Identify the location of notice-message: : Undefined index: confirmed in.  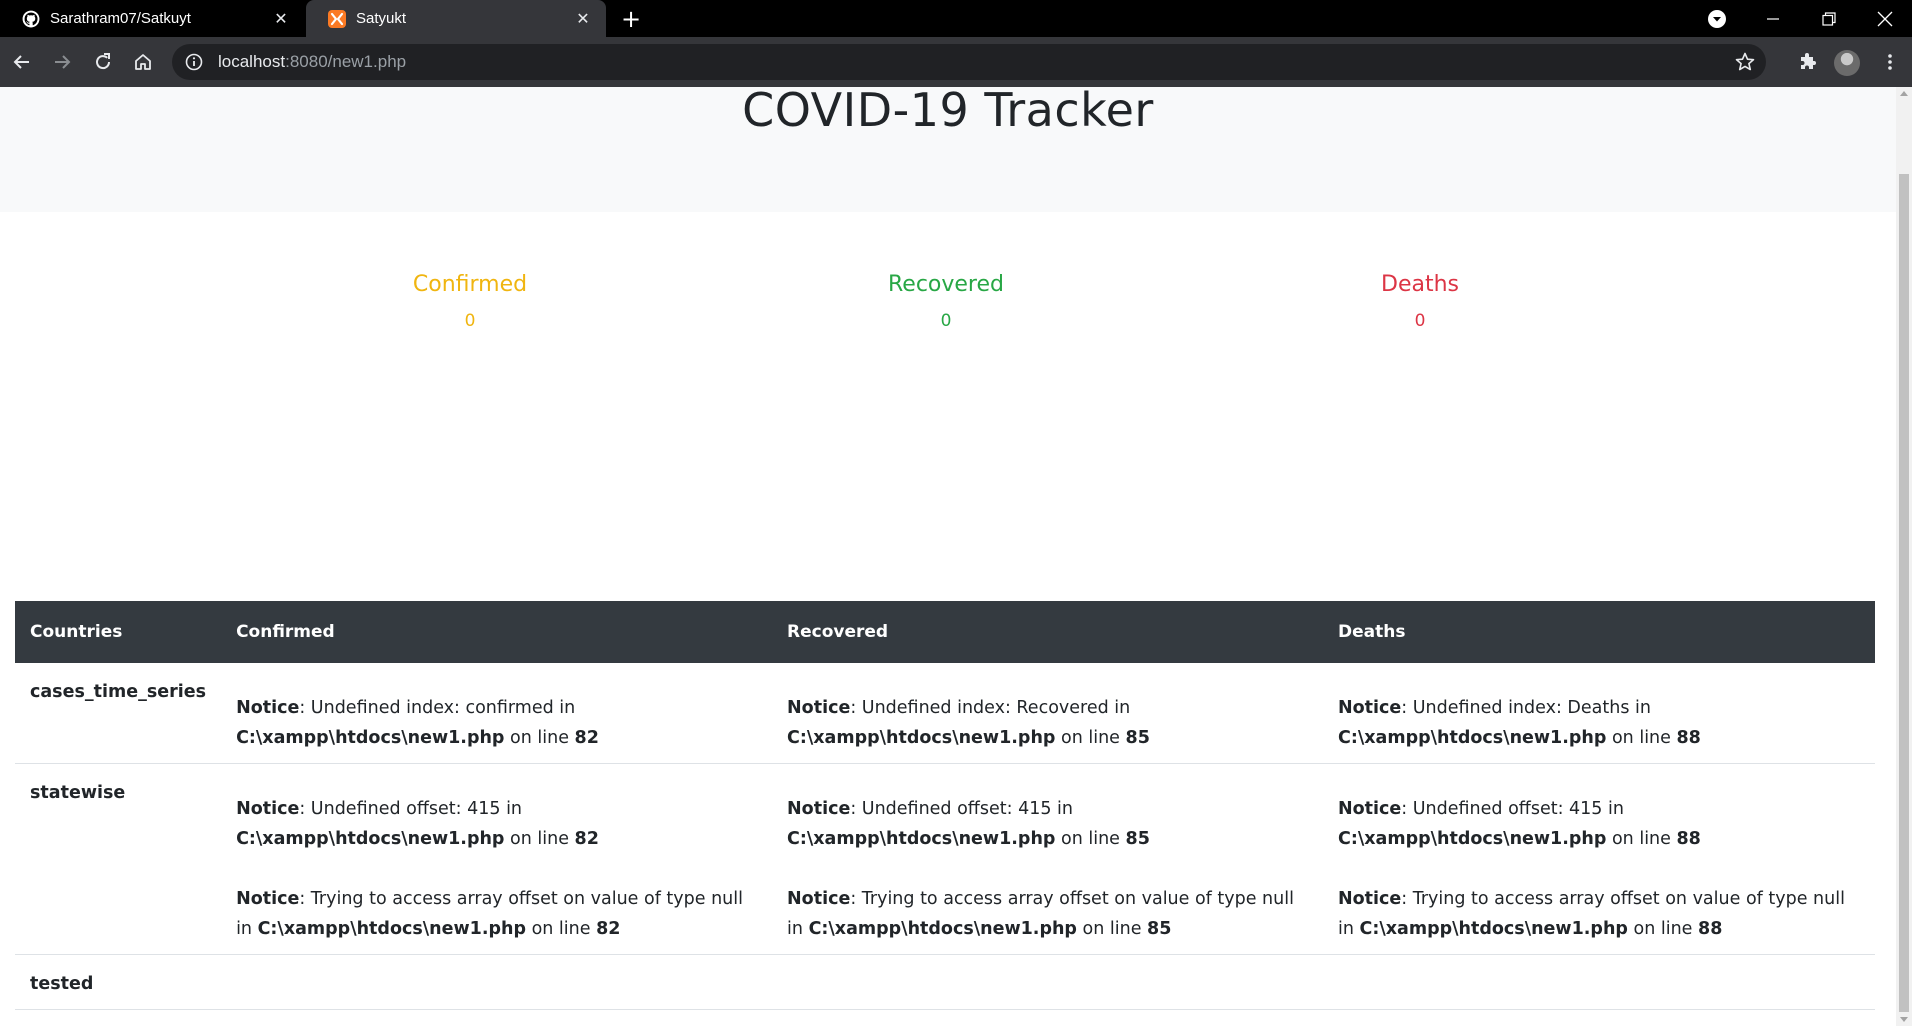
(437, 708).